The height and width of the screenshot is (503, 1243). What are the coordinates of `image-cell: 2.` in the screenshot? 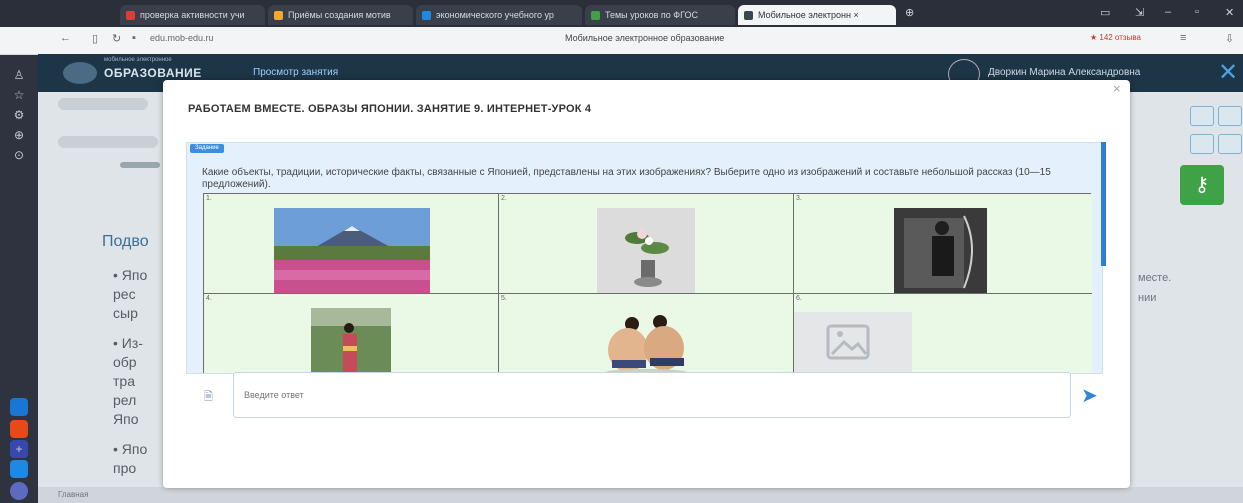 It's located at (646, 244).